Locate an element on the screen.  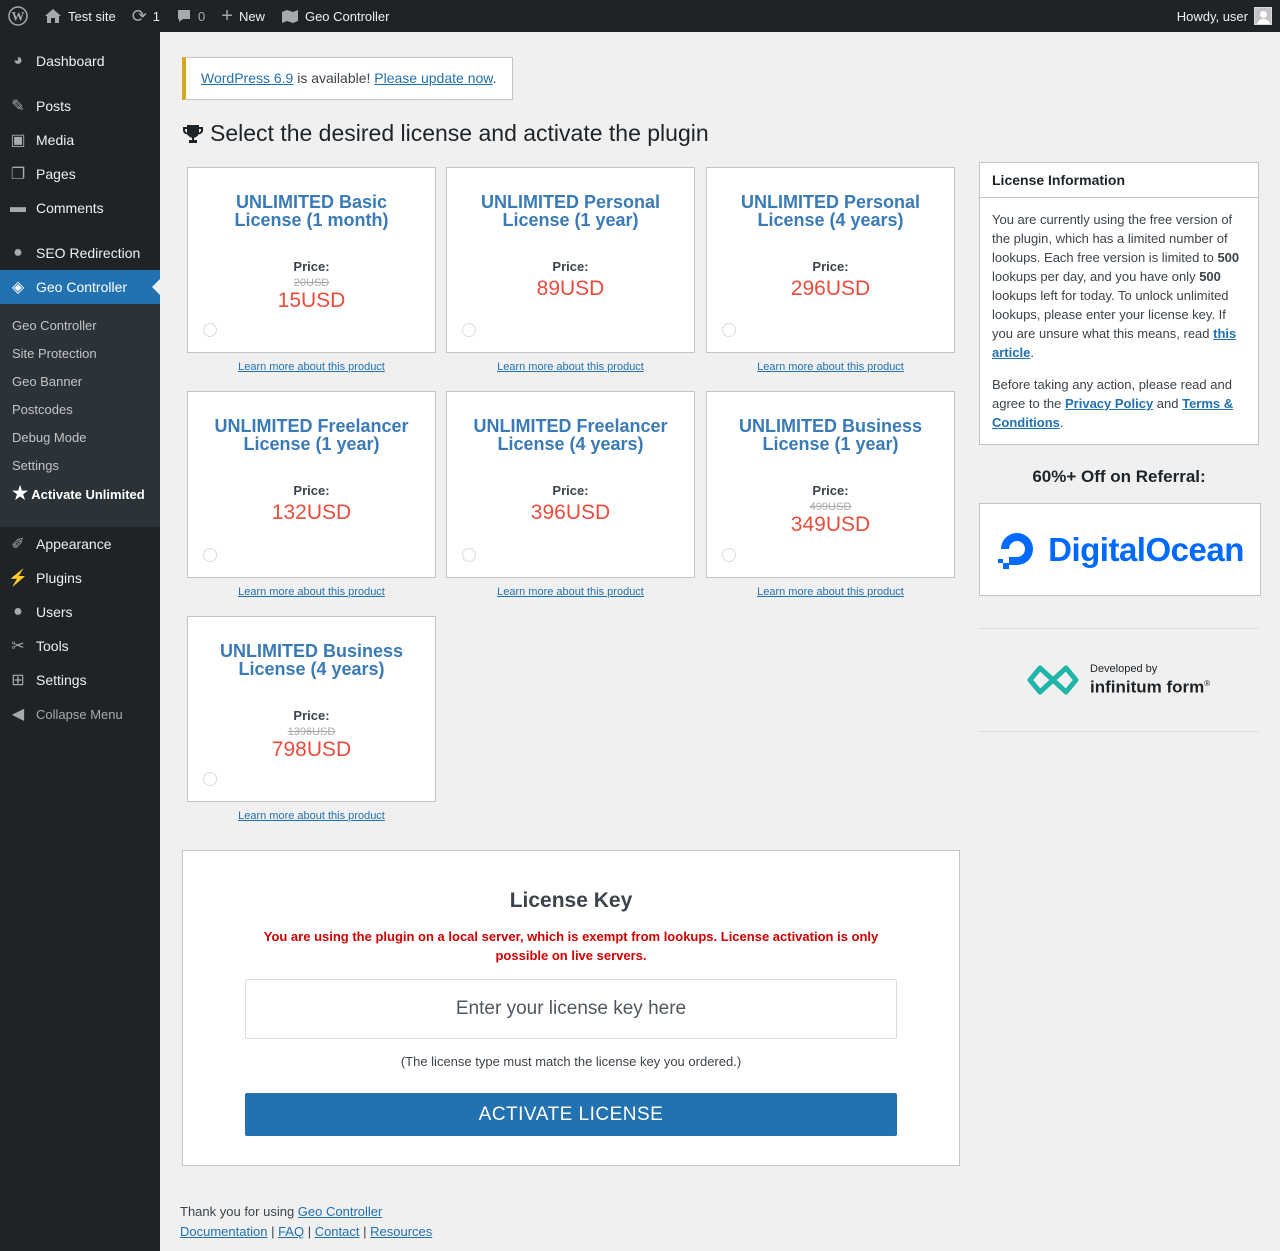
menu-settings: ⊞ Settings is located at coordinates (80, 680).